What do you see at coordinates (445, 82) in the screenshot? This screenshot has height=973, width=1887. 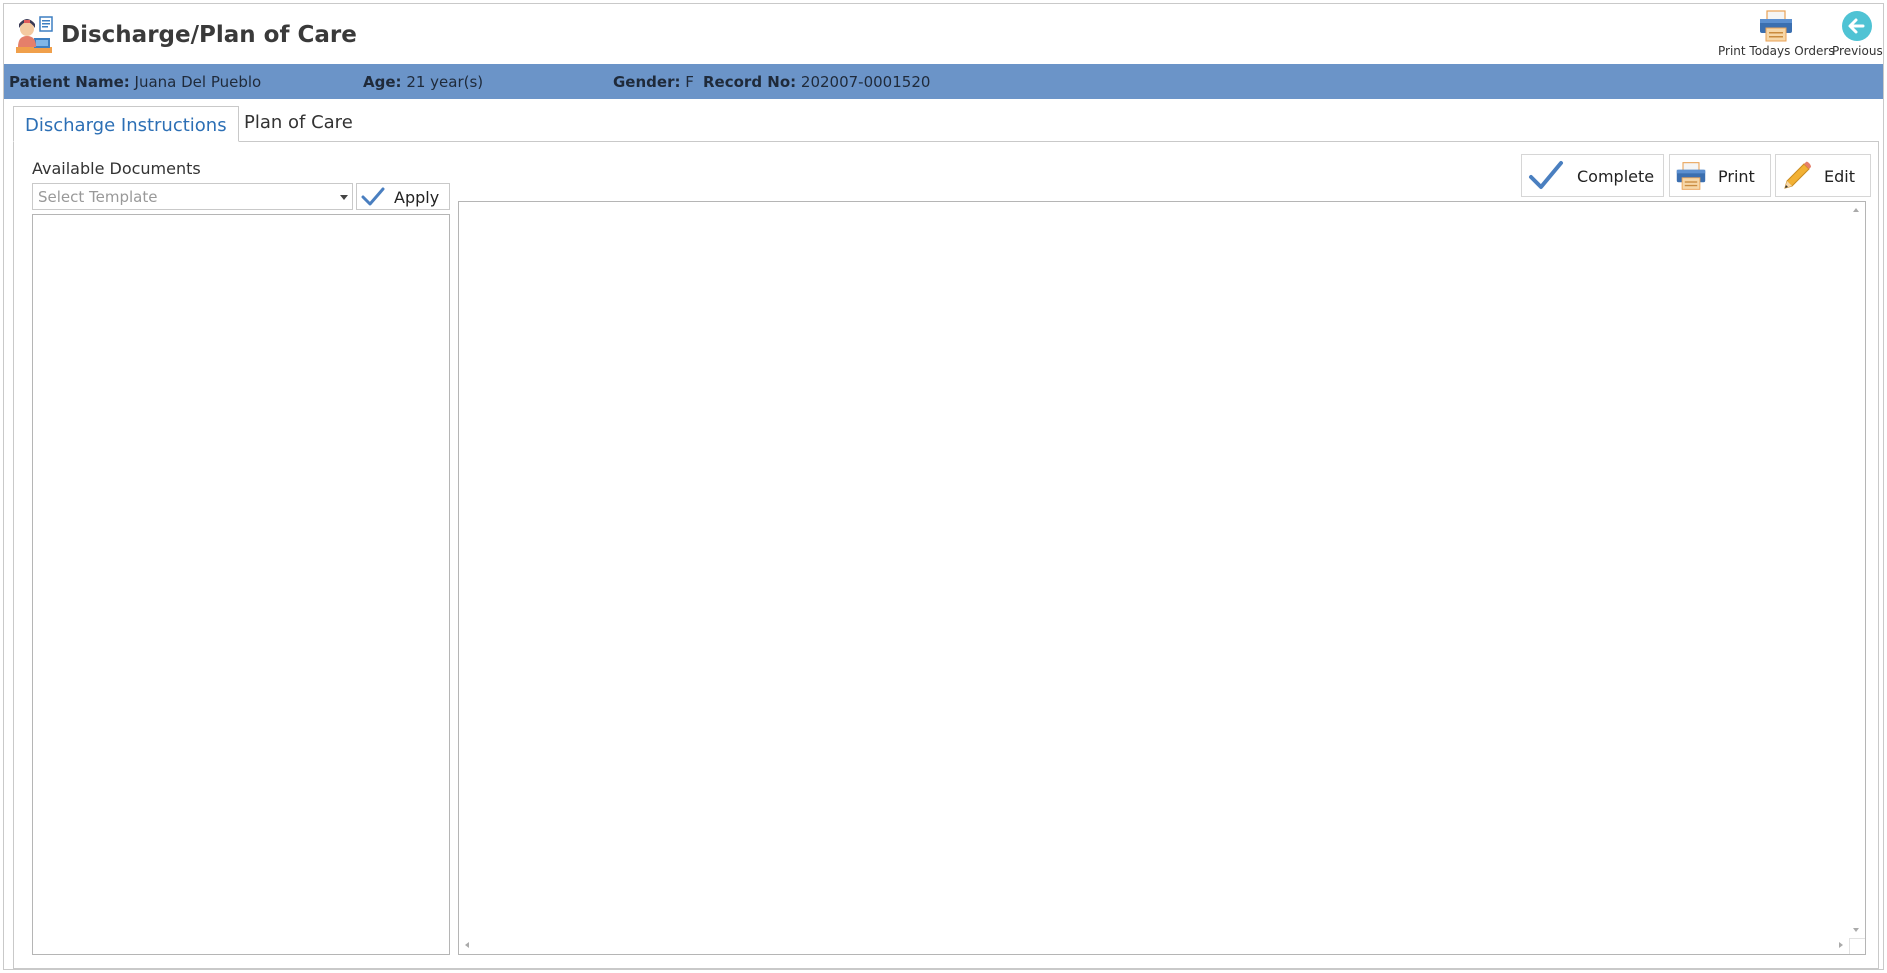 I see `patient-age-value: 21 year(s)` at bounding box center [445, 82].